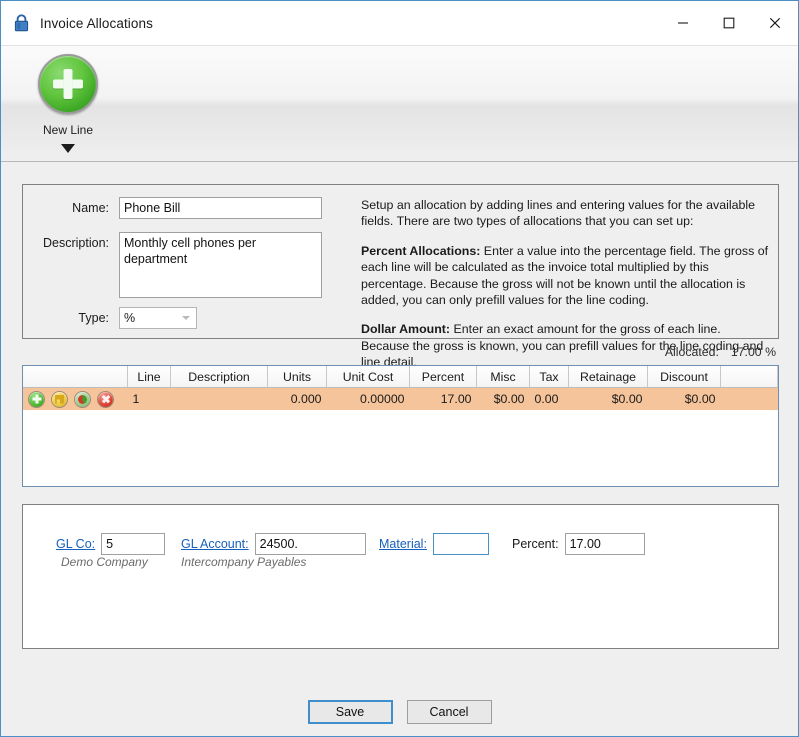 The height and width of the screenshot is (737, 799). What do you see at coordinates (297, 398) in the screenshot?
I see `row-units: 0.000` at bounding box center [297, 398].